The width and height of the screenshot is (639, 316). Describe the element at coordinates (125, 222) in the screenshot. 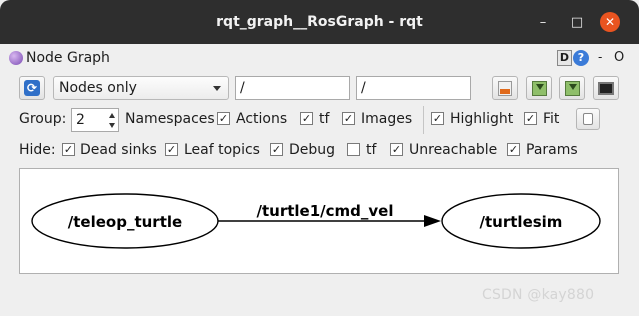

I see `node-teleop-turtle-label: /teleop_turtle` at that location.